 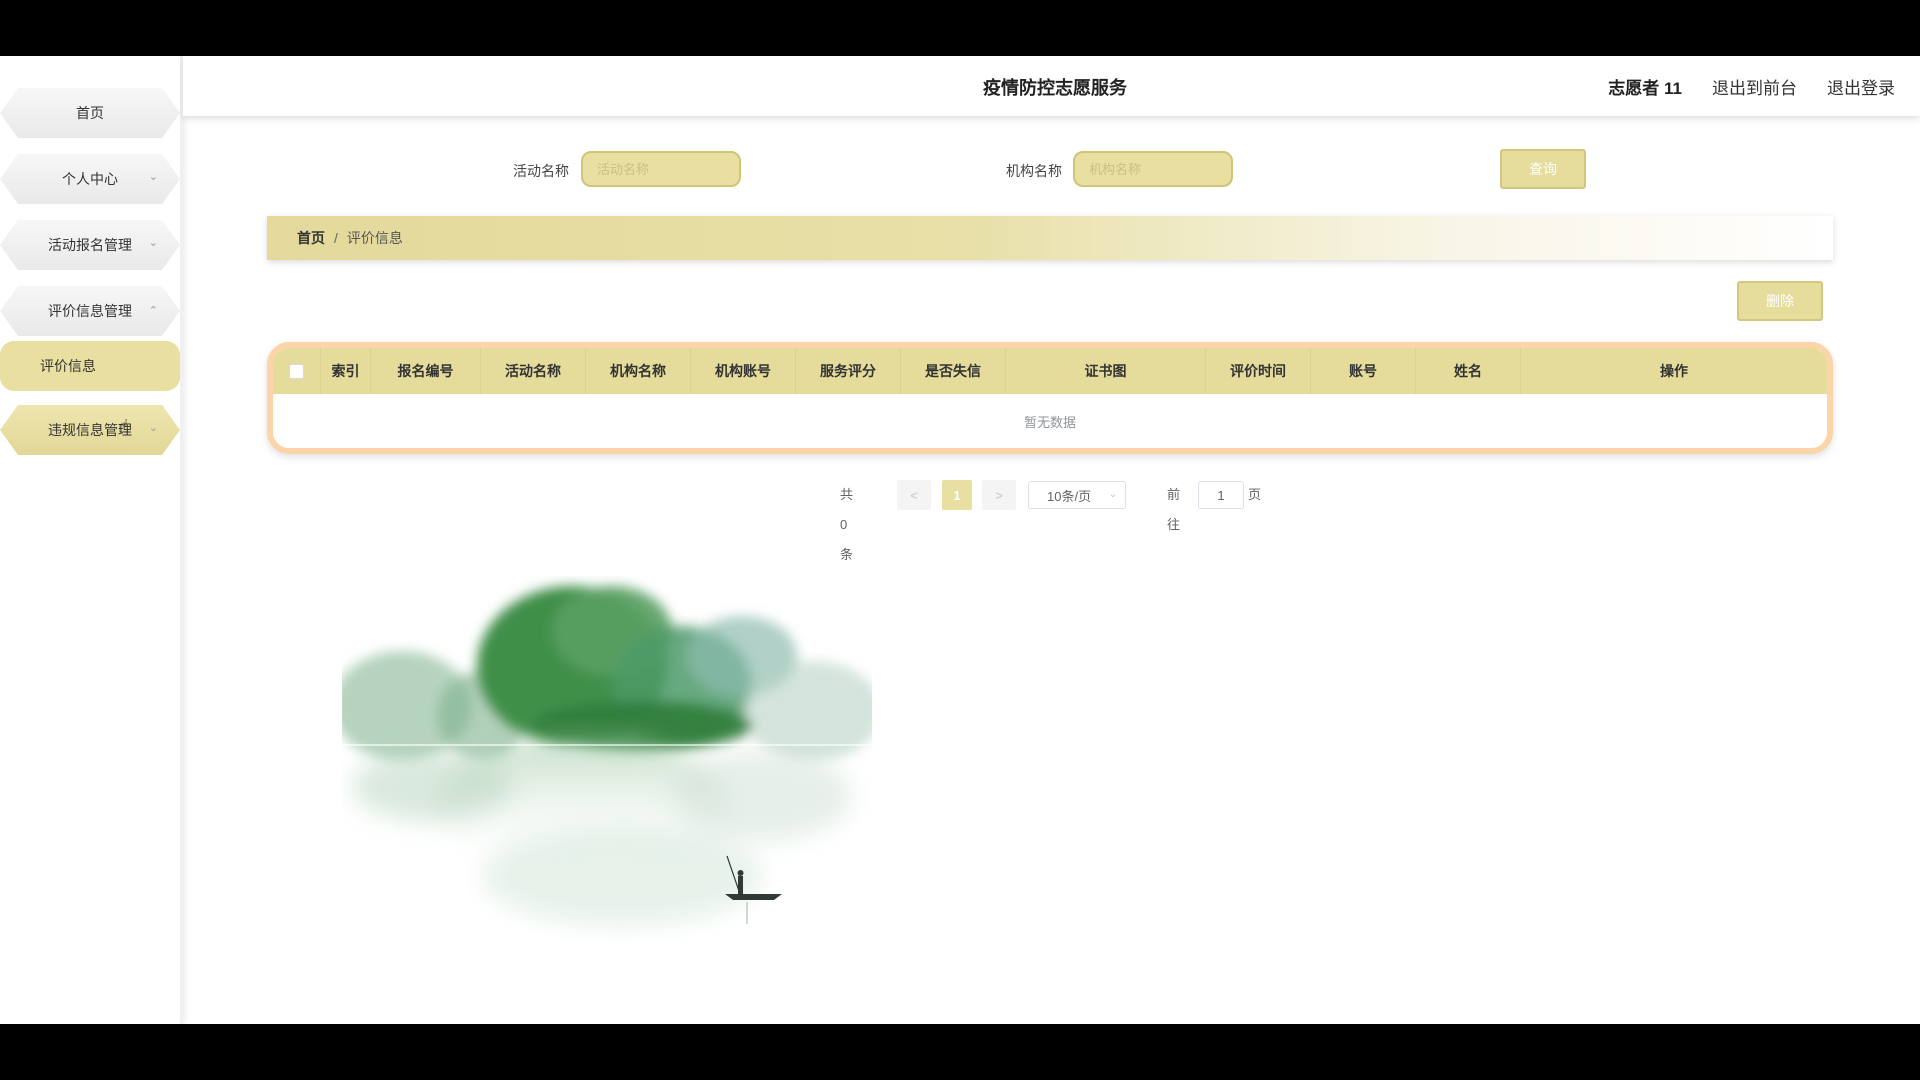 What do you see at coordinates (1034, 171) in the screenshot?
I see `org-name-label: 机构名称` at bounding box center [1034, 171].